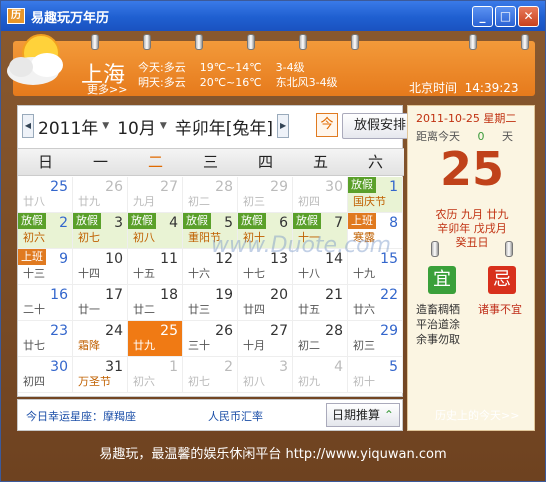 This screenshot has width=546, height=482. What do you see at coordinates (155, 375) in the screenshot?
I see `day-cell: 1 初六` at bounding box center [155, 375].